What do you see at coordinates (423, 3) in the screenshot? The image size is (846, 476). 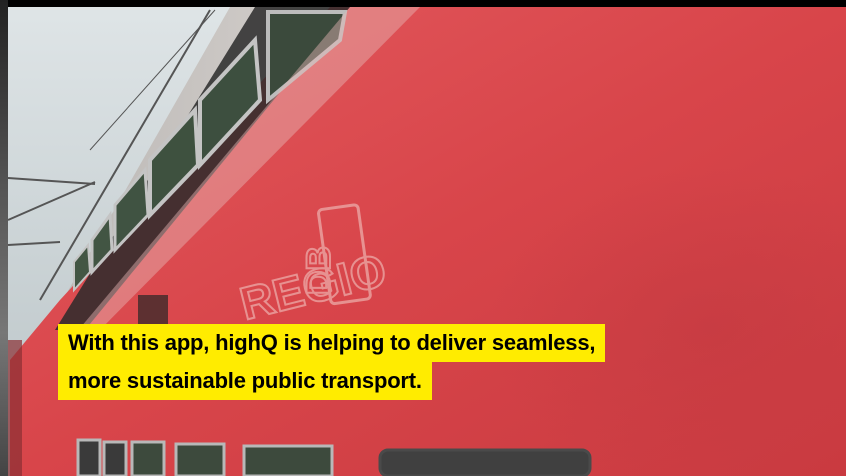 I see `top-border` at bounding box center [423, 3].